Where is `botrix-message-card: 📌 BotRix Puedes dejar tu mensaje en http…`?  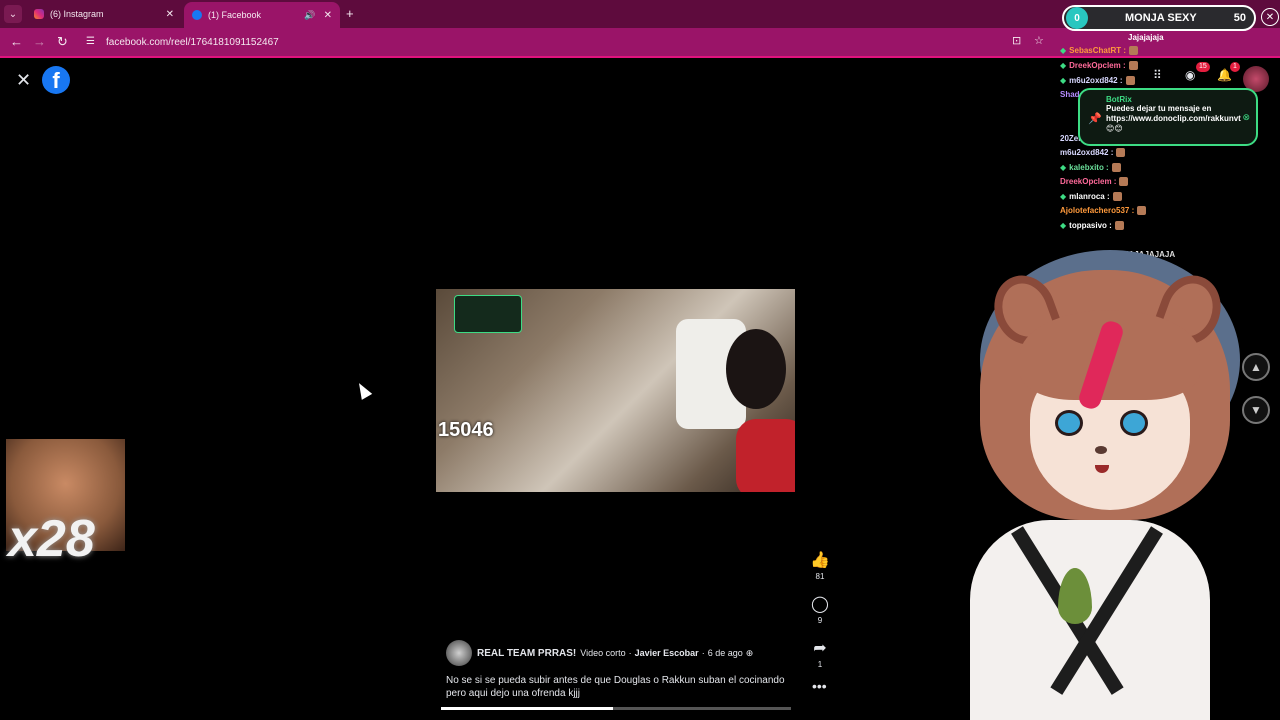 botrix-message-card: 📌 BotRix Puedes dejar tu mensaje en http… is located at coordinates (1168, 117).